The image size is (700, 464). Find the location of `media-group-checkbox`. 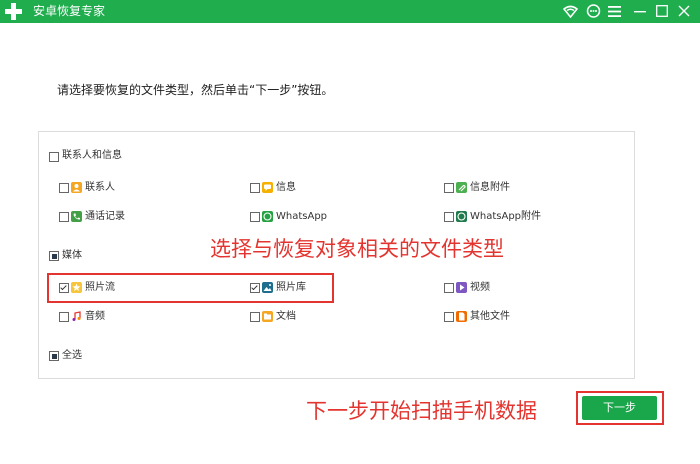

media-group-checkbox is located at coordinates (54, 256).